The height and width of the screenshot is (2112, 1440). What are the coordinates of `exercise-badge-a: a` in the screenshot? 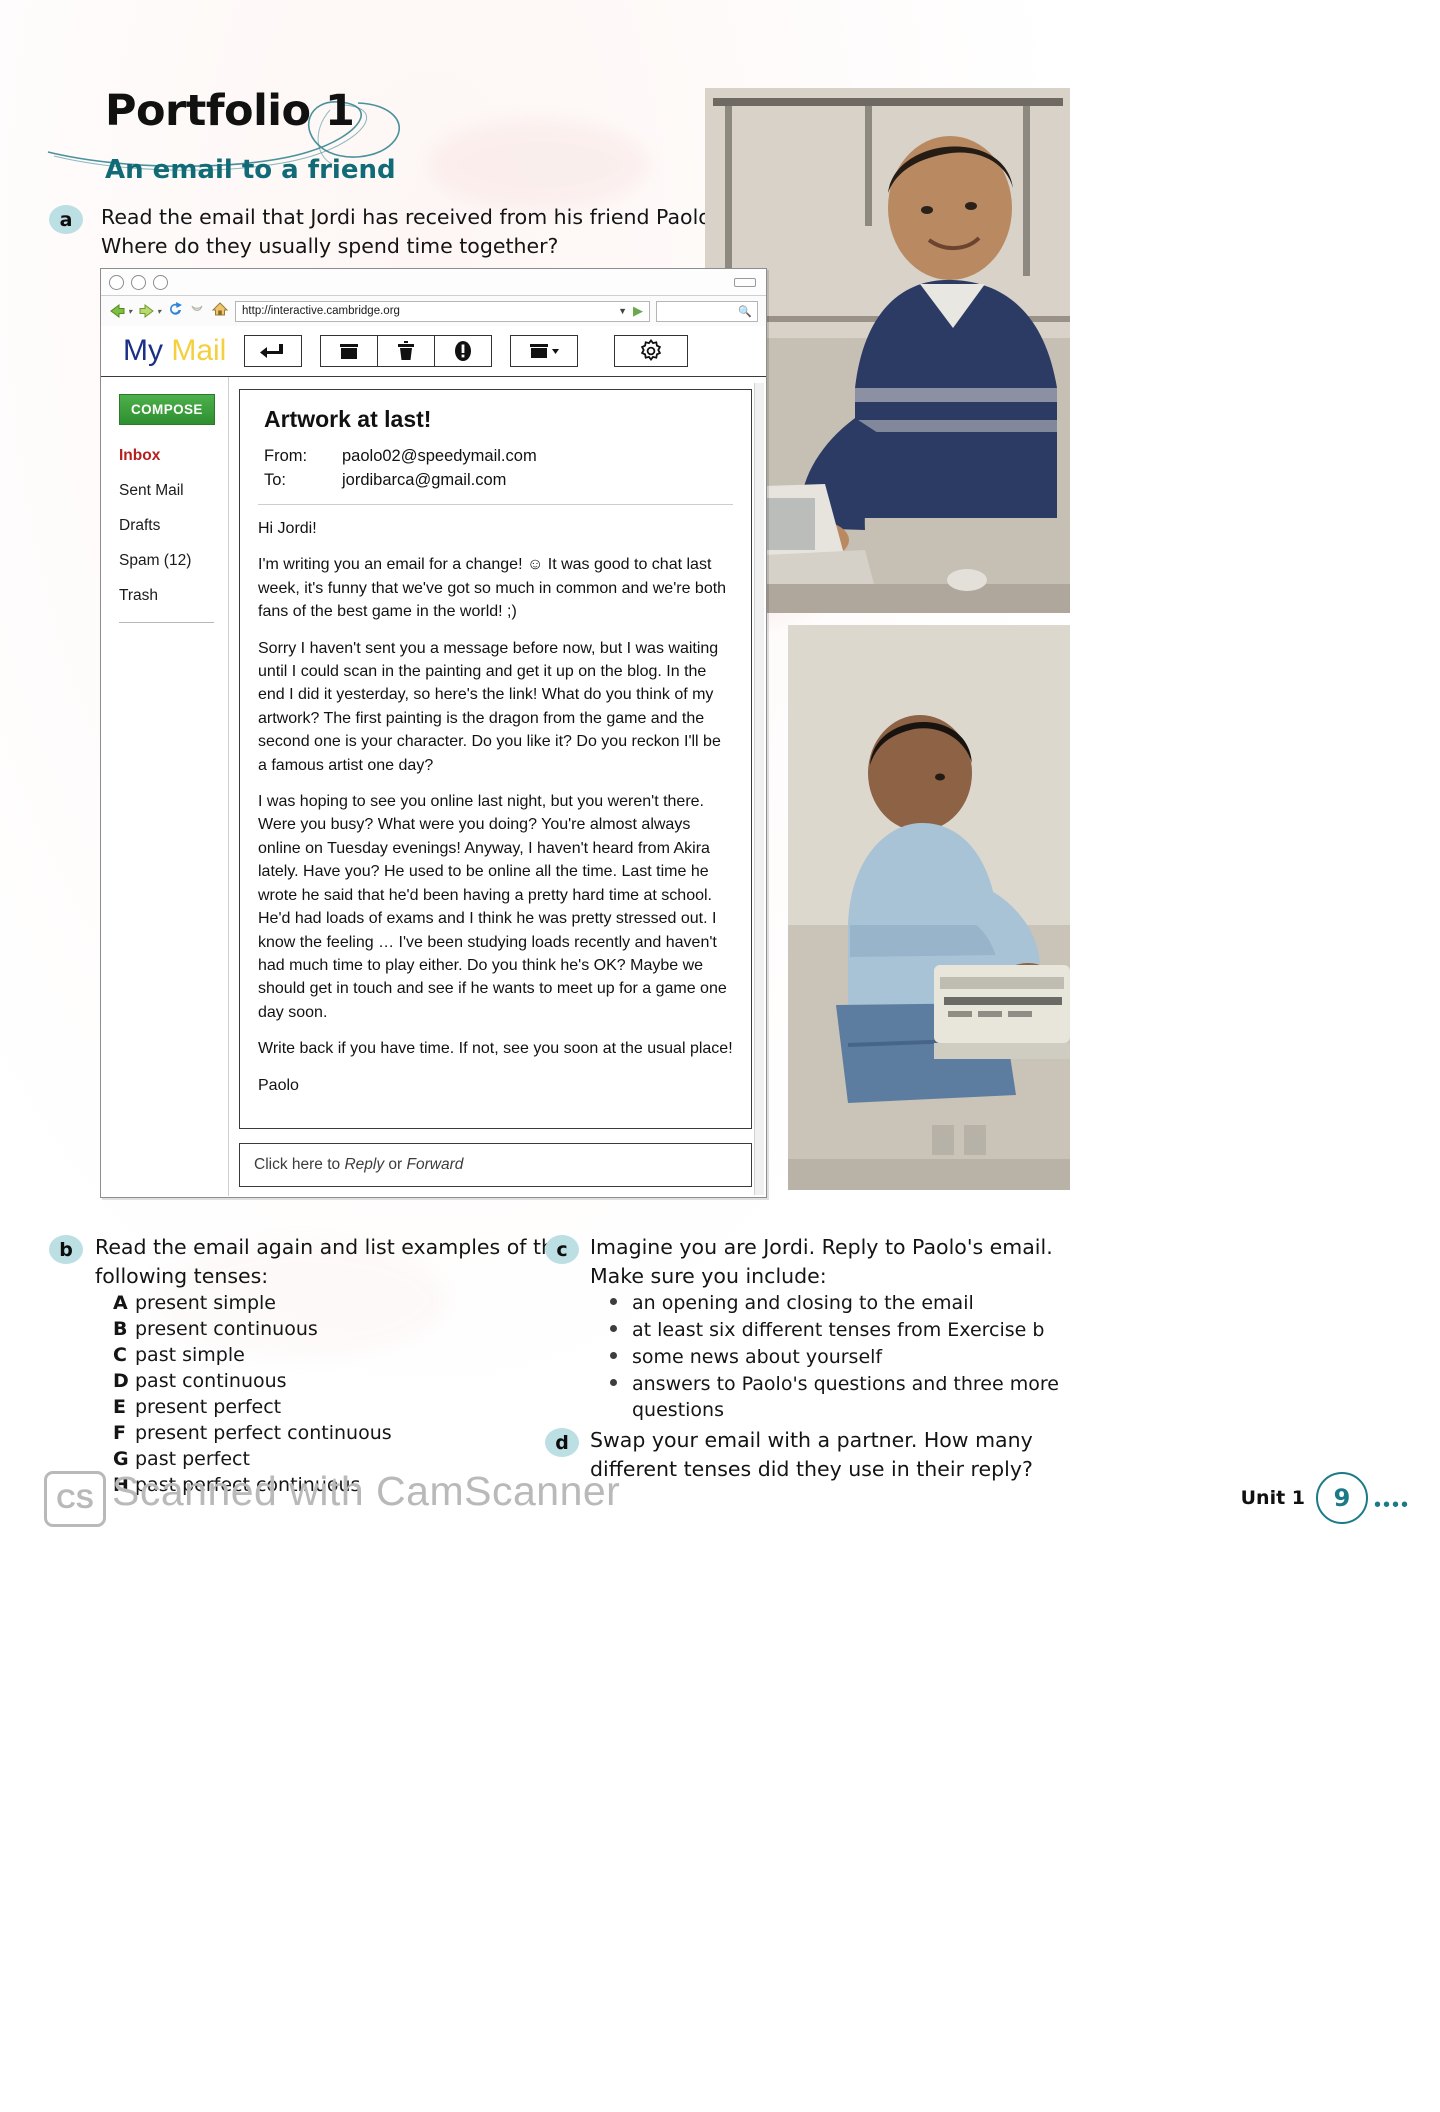 It's located at (66, 219).